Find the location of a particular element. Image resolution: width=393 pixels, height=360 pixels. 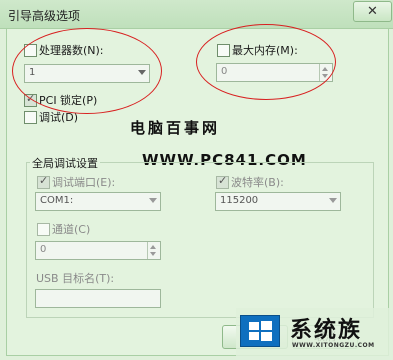

spinner-buttons is located at coordinates (153, 250).